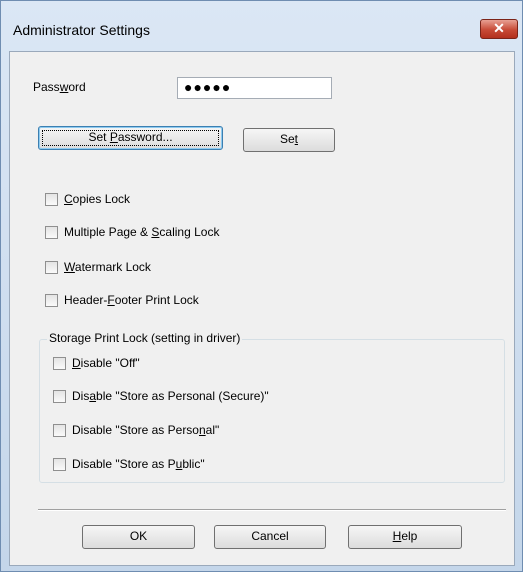 The image size is (523, 572). What do you see at coordinates (98, 267) in the screenshot?
I see `watermark-lock-checkbox: Watermark Lock` at bounding box center [98, 267].